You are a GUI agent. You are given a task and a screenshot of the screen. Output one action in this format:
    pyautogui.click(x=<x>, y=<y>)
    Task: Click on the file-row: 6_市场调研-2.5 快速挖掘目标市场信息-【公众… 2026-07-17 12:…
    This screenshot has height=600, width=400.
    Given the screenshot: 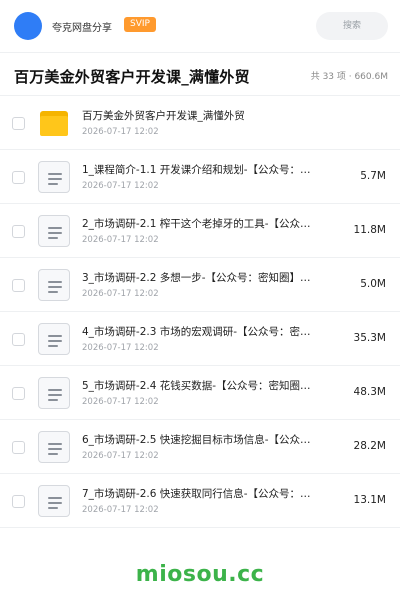 What is the action you would take?
    pyautogui.click(x=200, y=447)
    